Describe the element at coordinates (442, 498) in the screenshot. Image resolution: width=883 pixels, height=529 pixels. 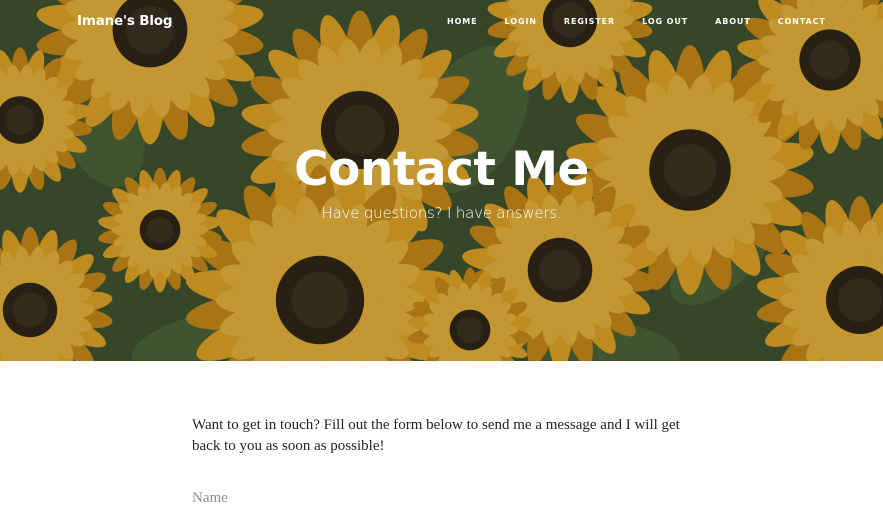
I see `name-input` at that location.